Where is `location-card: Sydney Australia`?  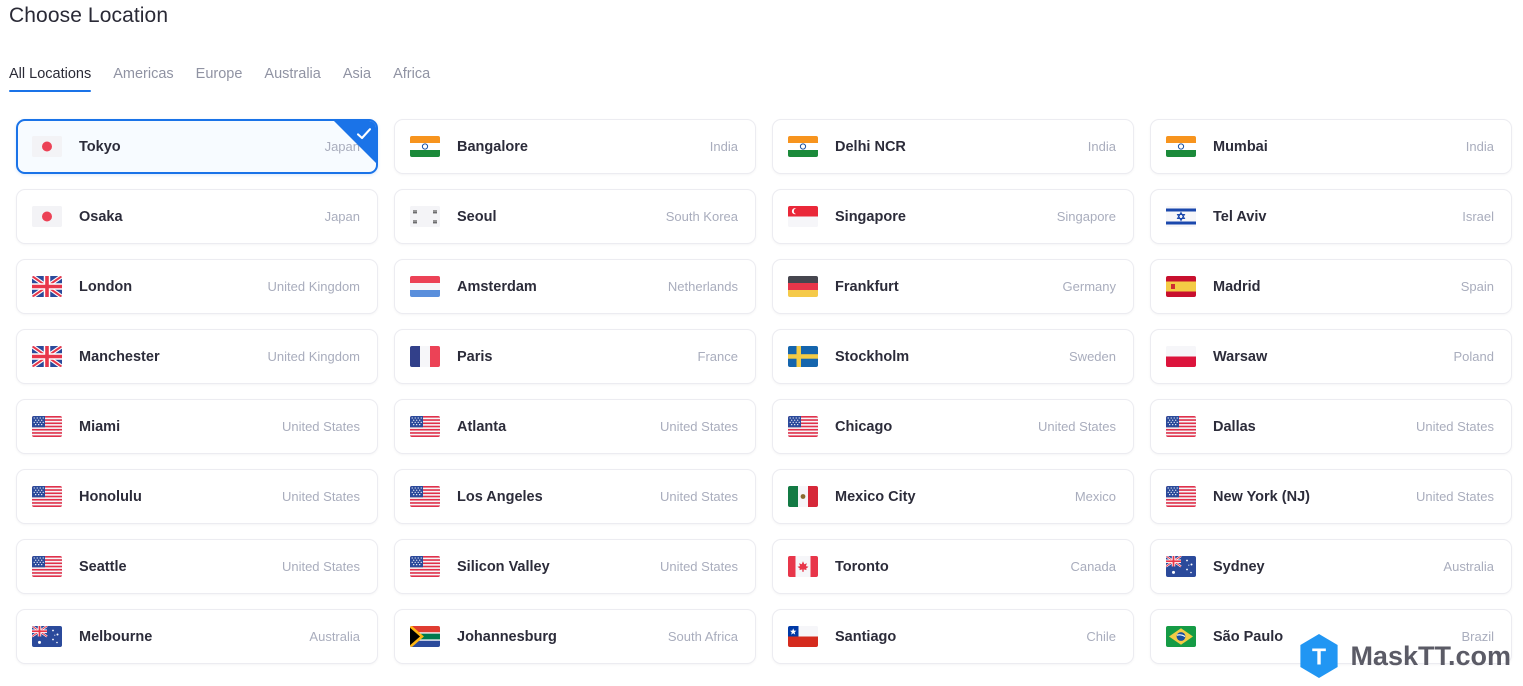
location-card: Sydney Australia is located at coordinates (1331, 566).